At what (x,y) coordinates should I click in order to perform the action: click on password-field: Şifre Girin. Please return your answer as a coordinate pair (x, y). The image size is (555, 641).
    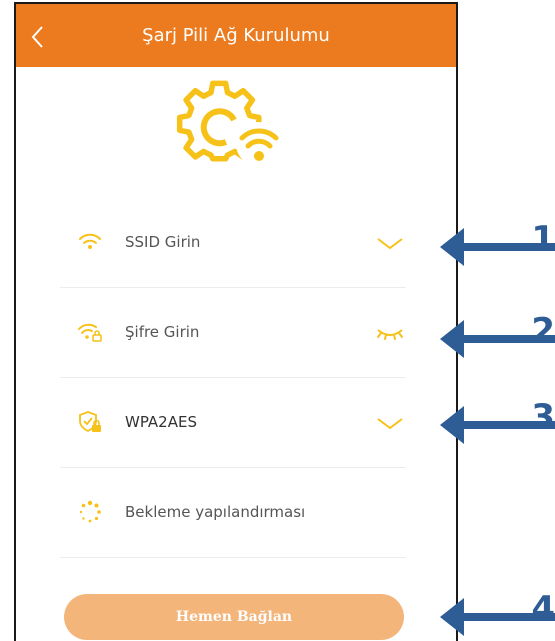
    Looking at the image, I should click on (233, 333).